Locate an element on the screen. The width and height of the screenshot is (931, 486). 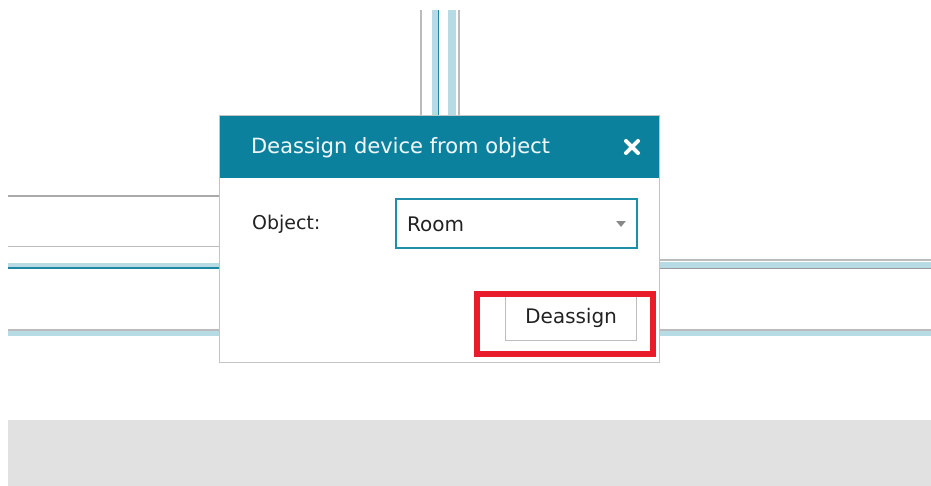
dialog-title: Deassign device from object is located at coordinates (400, 146).